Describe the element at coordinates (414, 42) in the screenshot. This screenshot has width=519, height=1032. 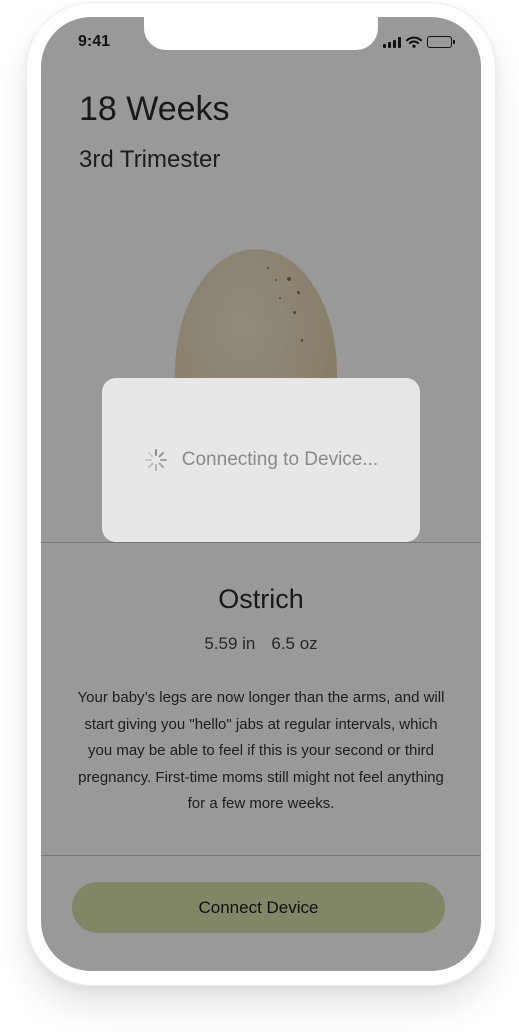
I see `wifi-icon` at that location.